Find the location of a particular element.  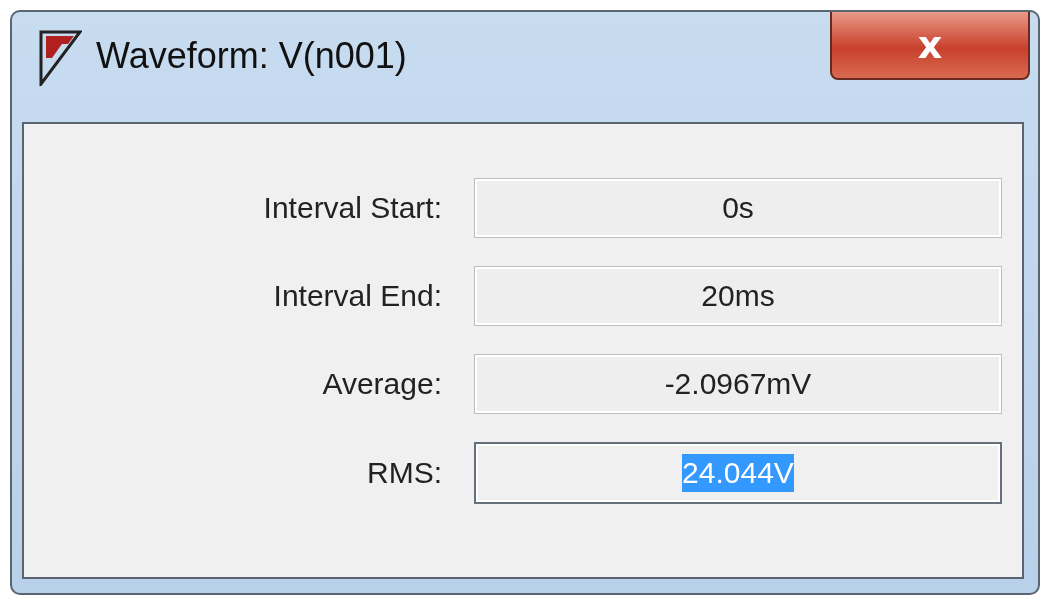

value-field: 20ms is located at coordinates (738, 295).